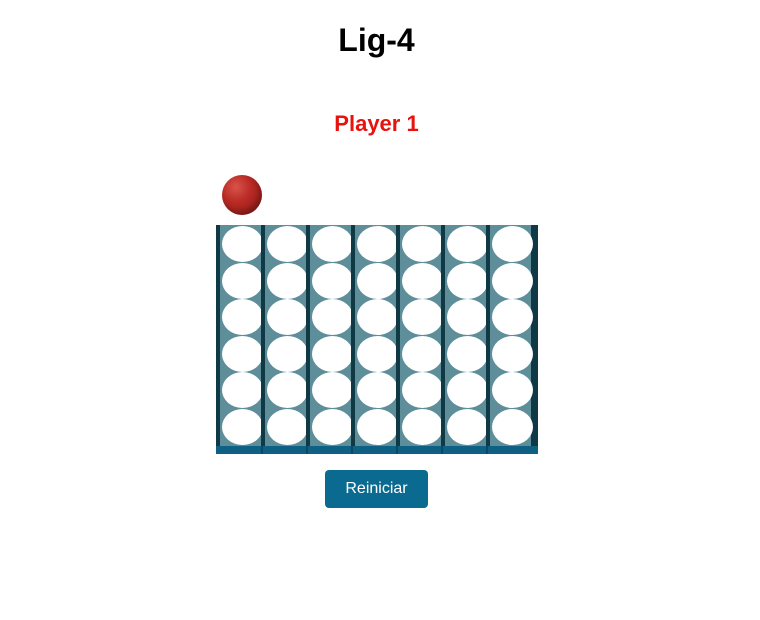  I want to click on restart-button: Reiniciar, so click(376, 489).